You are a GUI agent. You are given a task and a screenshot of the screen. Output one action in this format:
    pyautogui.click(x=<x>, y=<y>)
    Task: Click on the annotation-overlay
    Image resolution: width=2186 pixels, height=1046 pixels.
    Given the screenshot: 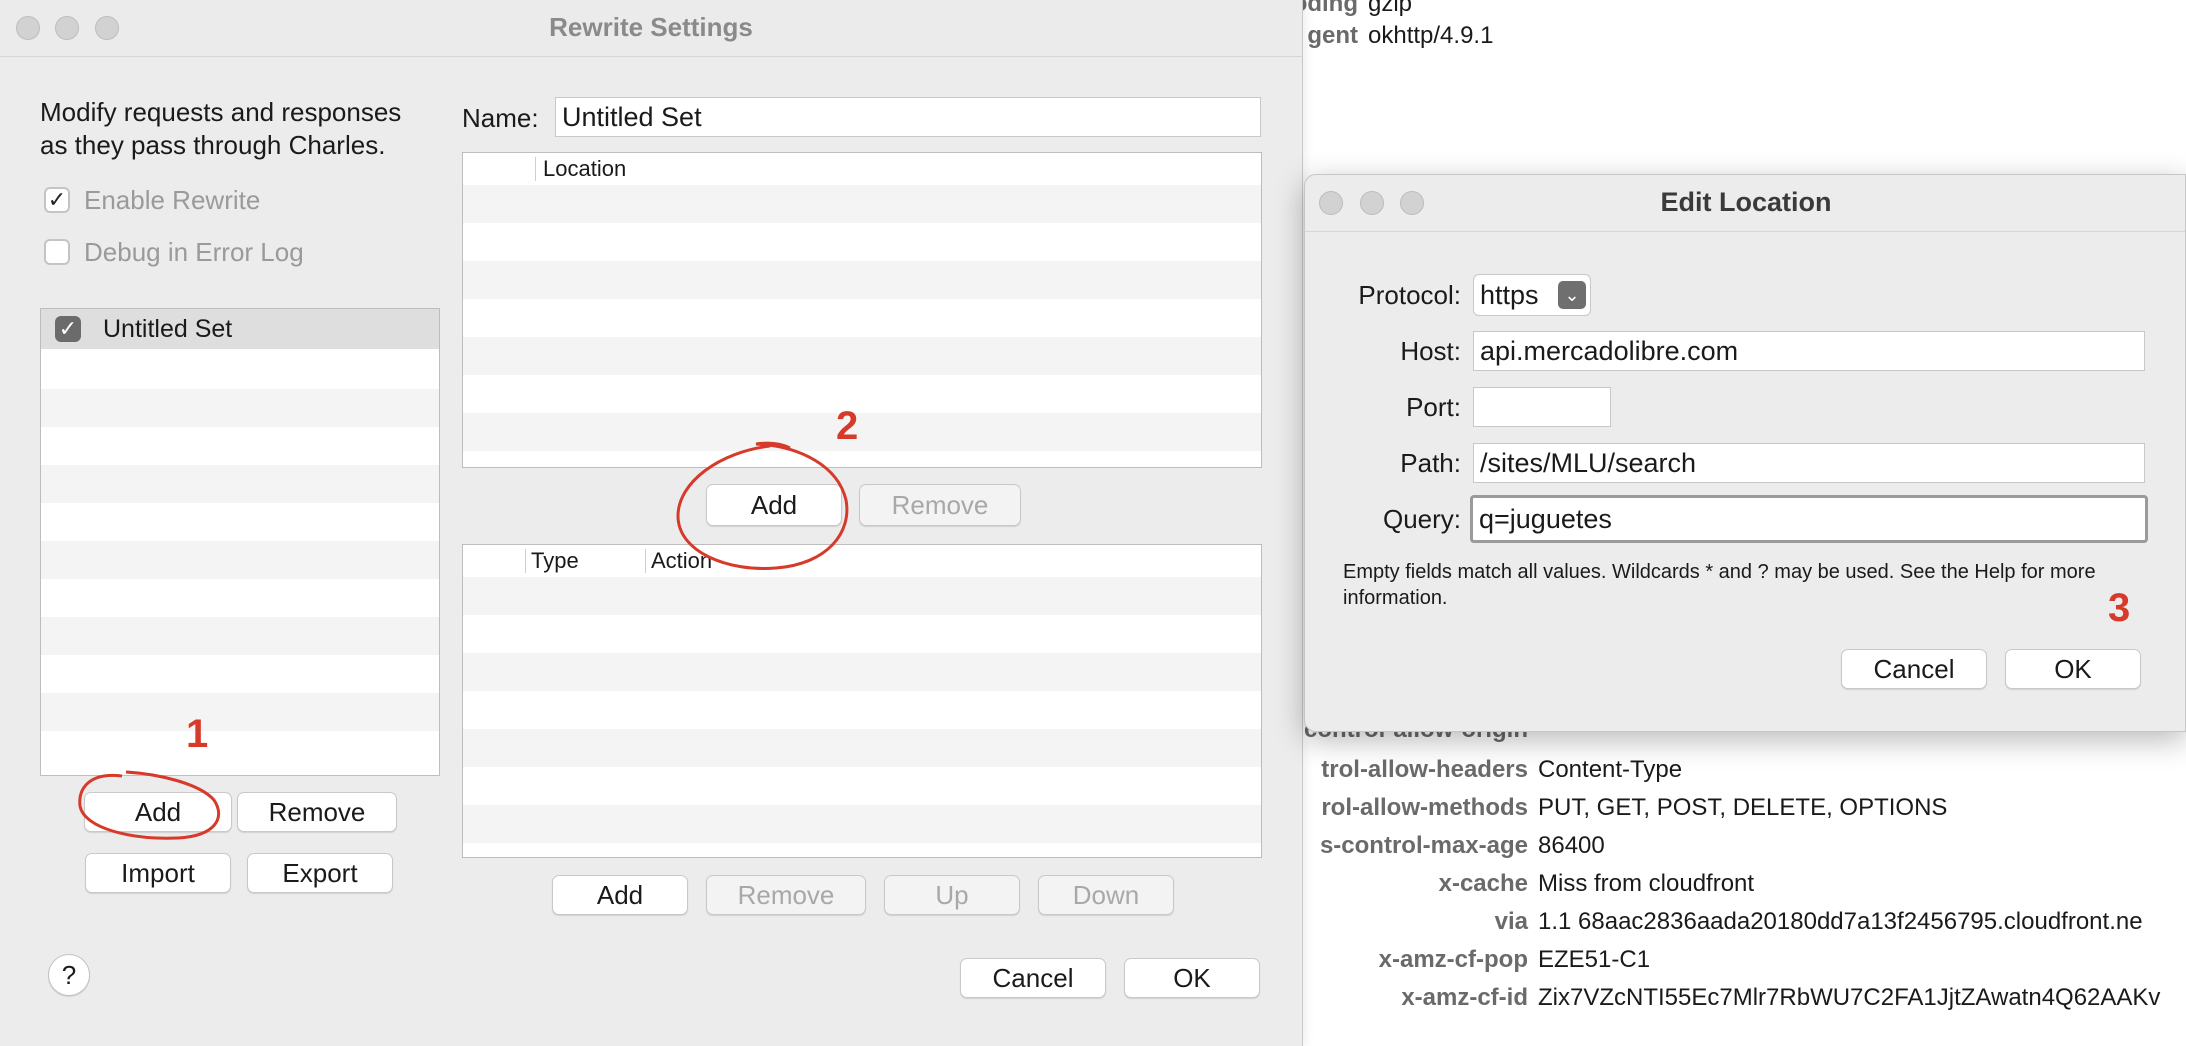 What is the action you would take?
    pyautogui.click(x=463, y=640)
    